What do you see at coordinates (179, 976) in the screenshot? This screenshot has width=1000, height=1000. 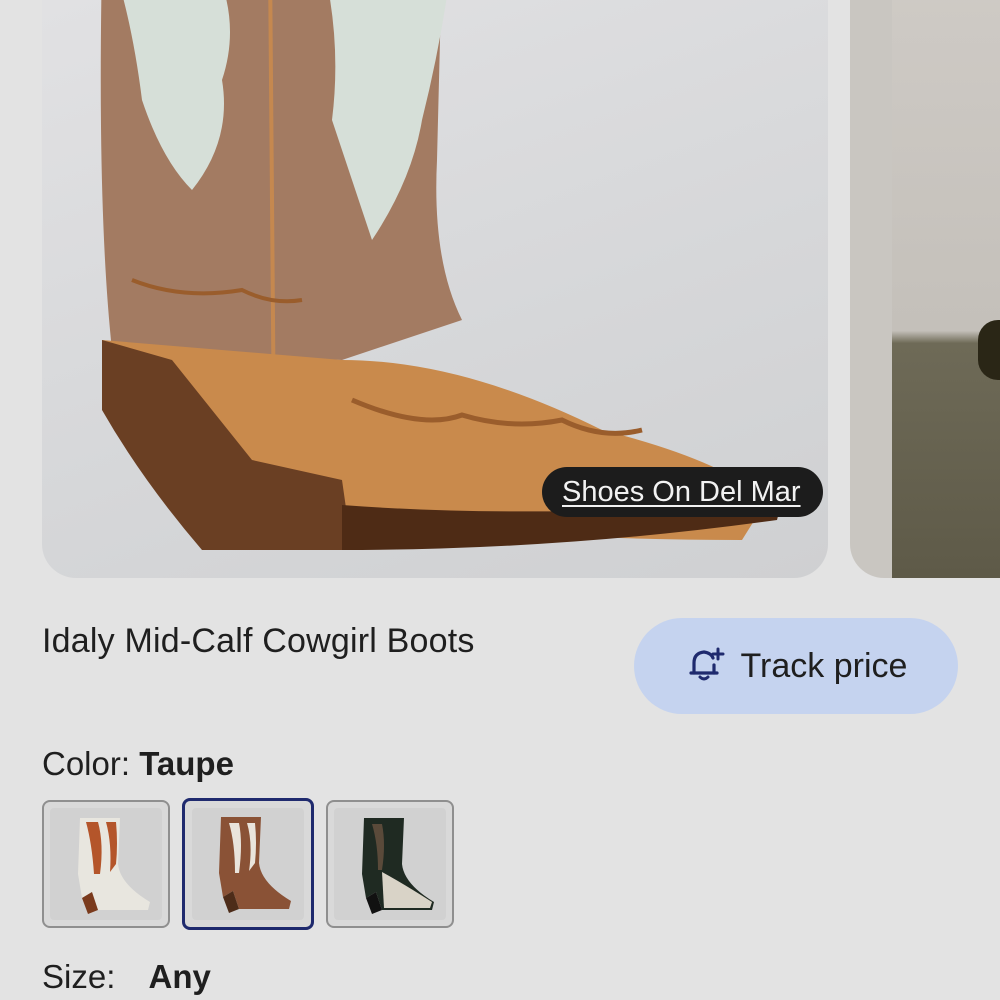 I see `selected-size: Any` at bounding box center [179, 976].